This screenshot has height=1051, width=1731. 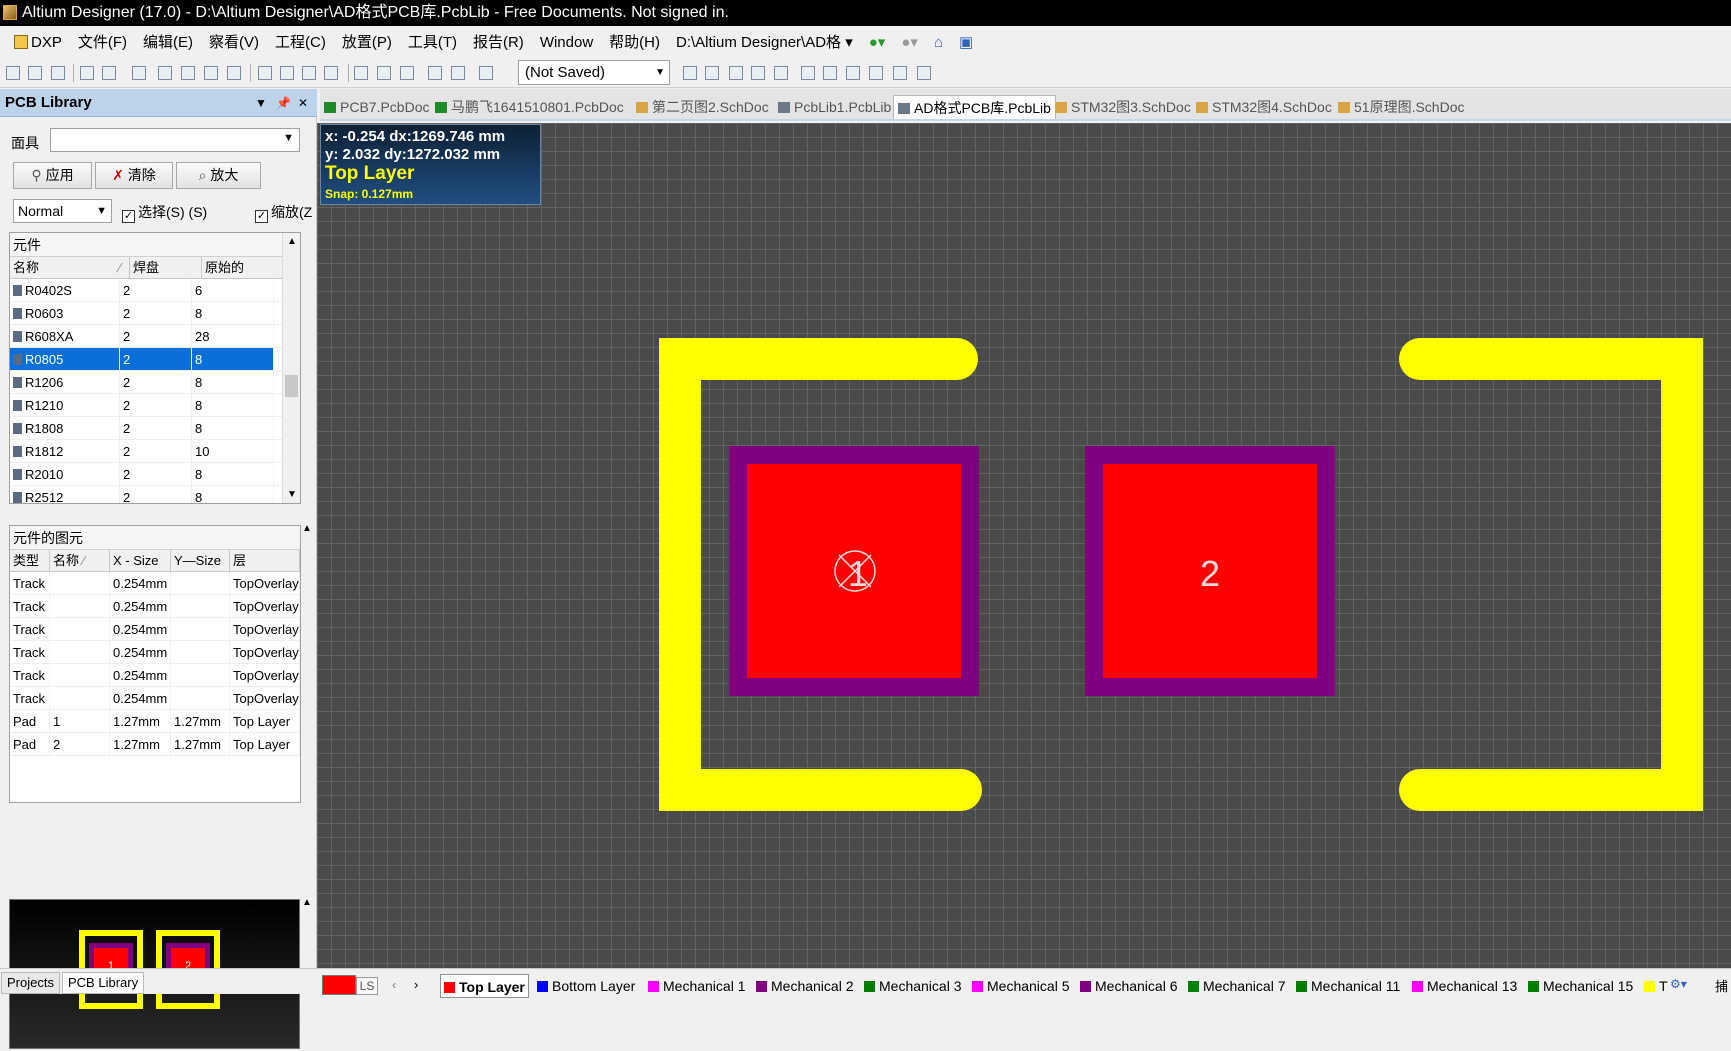 I want to click on splitter-up-icon: ▲, so click(x=307, y=902).